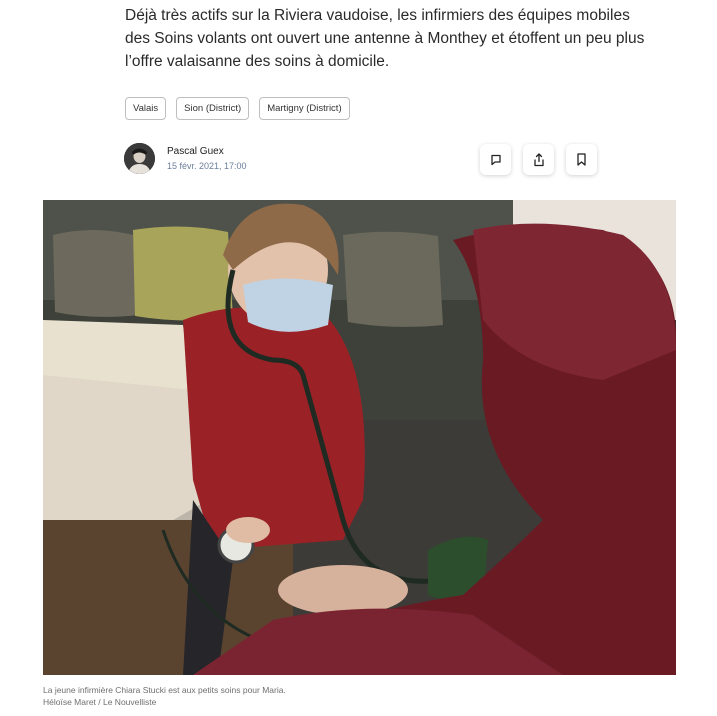 This screenshot has height=716, width=717. I want to click on tag-sion-district: Sion (District), so click(213, 108).